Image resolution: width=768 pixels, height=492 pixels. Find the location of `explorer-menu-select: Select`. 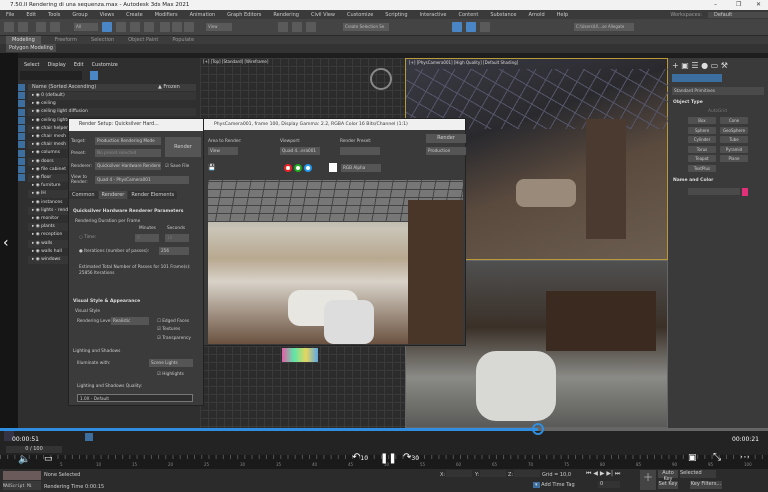

explorer-menu-select: Select is located at coordinates (31, 65).